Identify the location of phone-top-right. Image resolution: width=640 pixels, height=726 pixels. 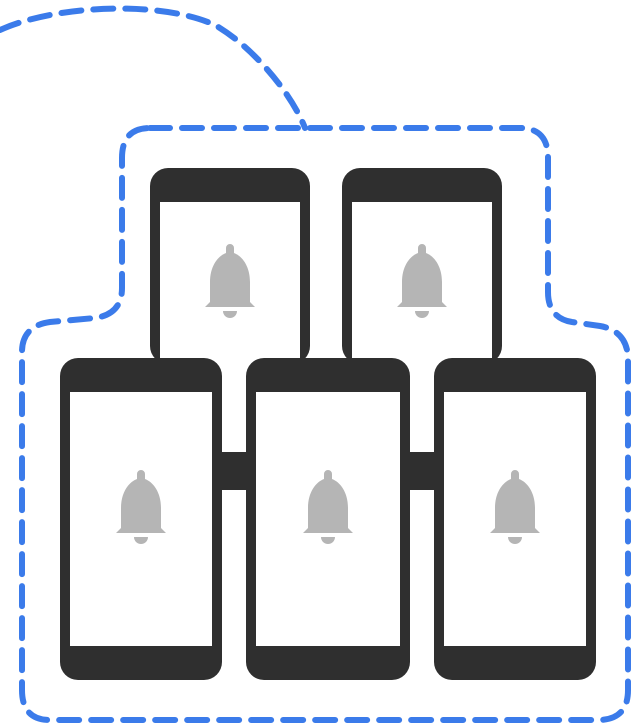
(422, 266).